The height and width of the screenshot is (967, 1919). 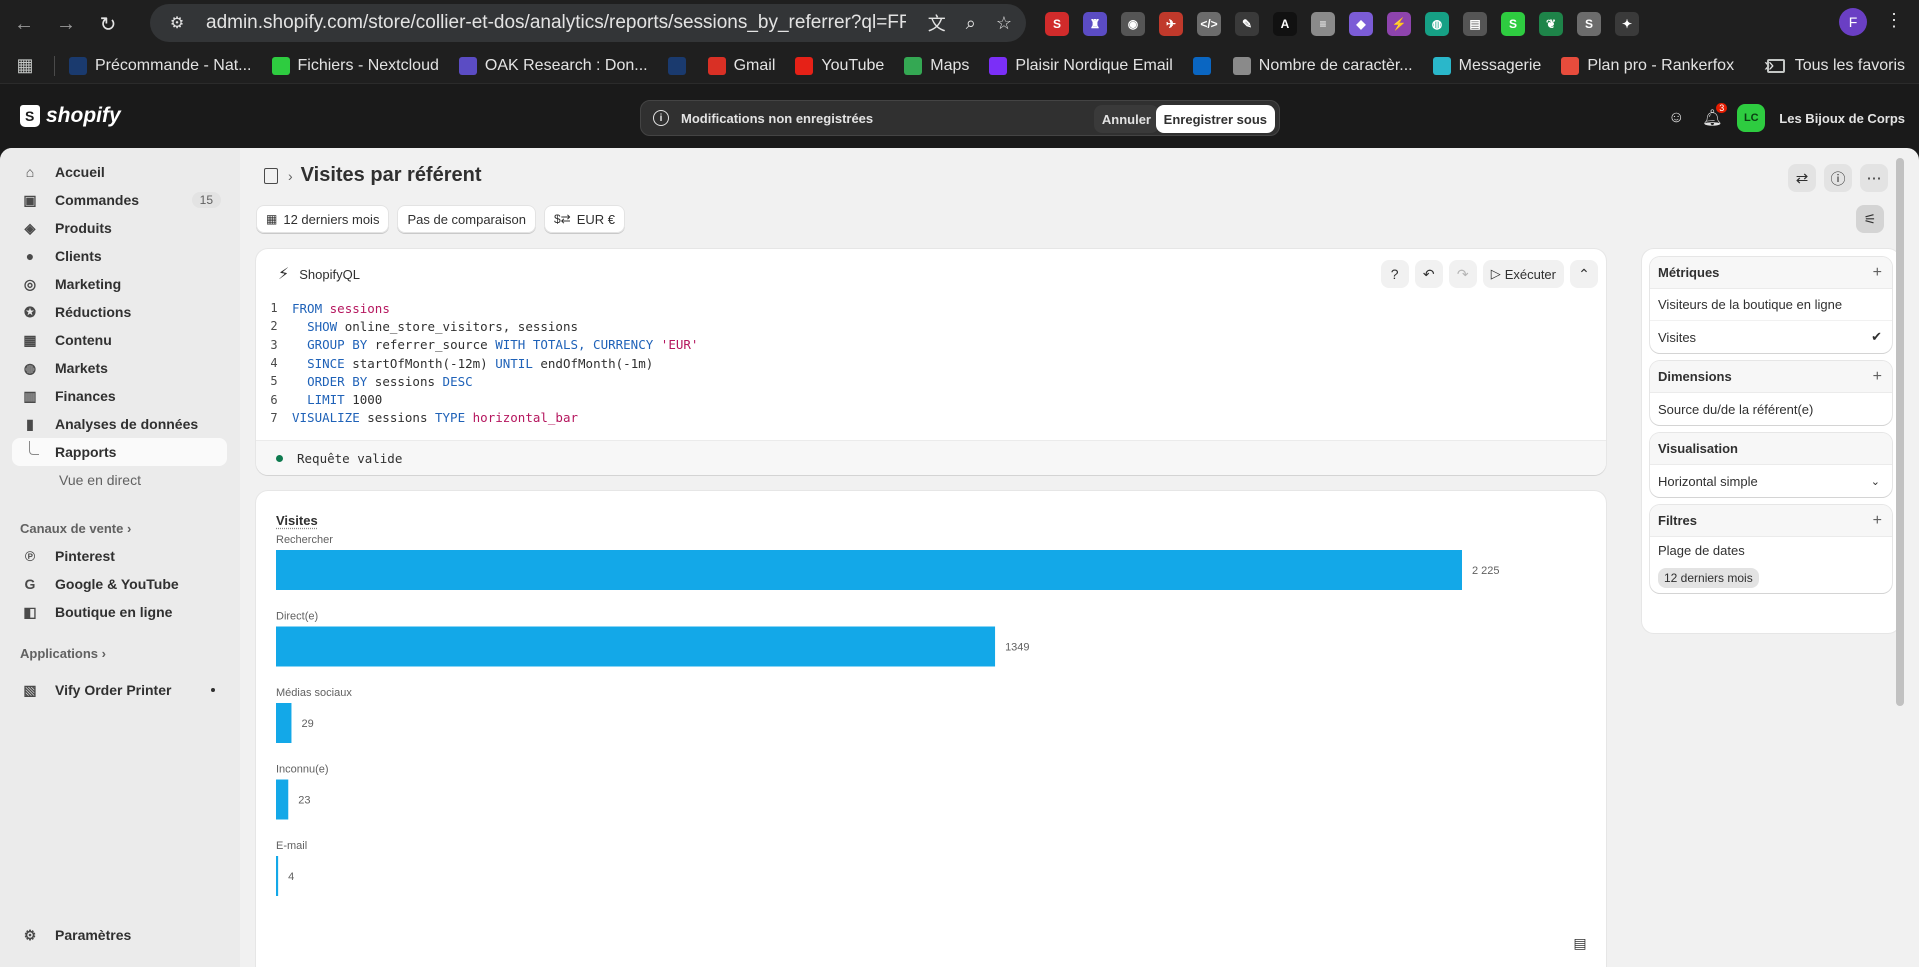 I want to click on store-avatar: LC, so click(x=1751, y=118).